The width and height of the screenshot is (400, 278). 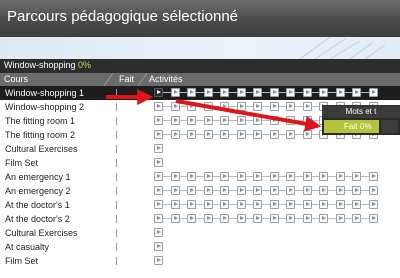 I want to click on course-row: At the doctor's 1, so click(x=200, y=205).